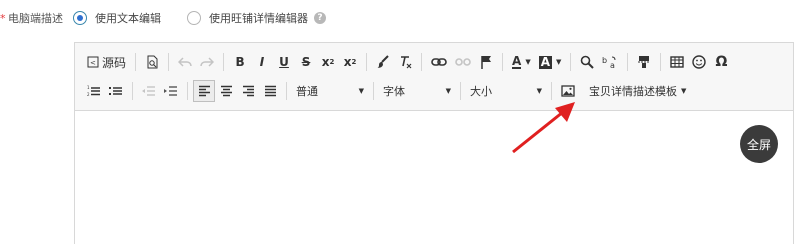  Describe the element at coordinates (163, 18) in the screenshot. I see `description-field-row: * 电脑端描述 使用文本编辑 使用旺铺详情编辑器 ?` at that location.